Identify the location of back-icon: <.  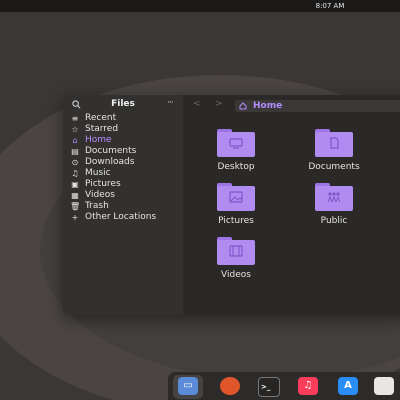
(197, 104).